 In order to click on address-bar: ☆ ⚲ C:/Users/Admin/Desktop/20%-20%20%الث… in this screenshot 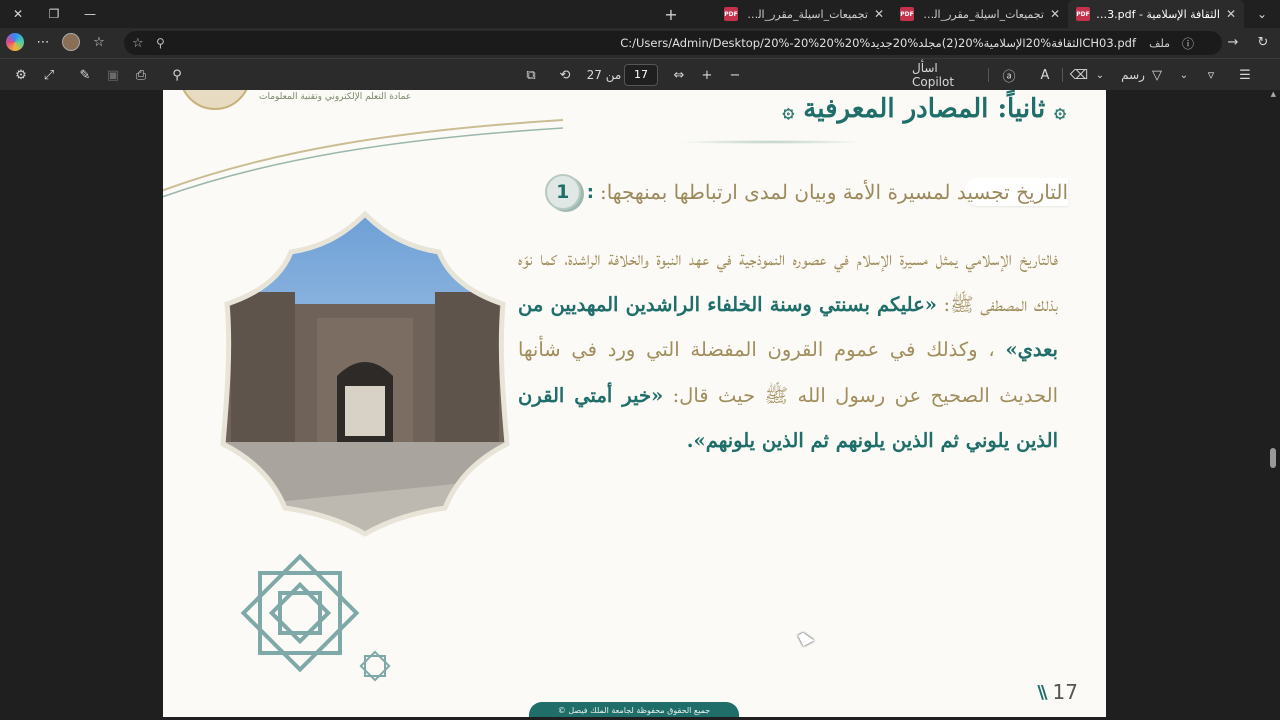, I will do `click(673, 43)`.